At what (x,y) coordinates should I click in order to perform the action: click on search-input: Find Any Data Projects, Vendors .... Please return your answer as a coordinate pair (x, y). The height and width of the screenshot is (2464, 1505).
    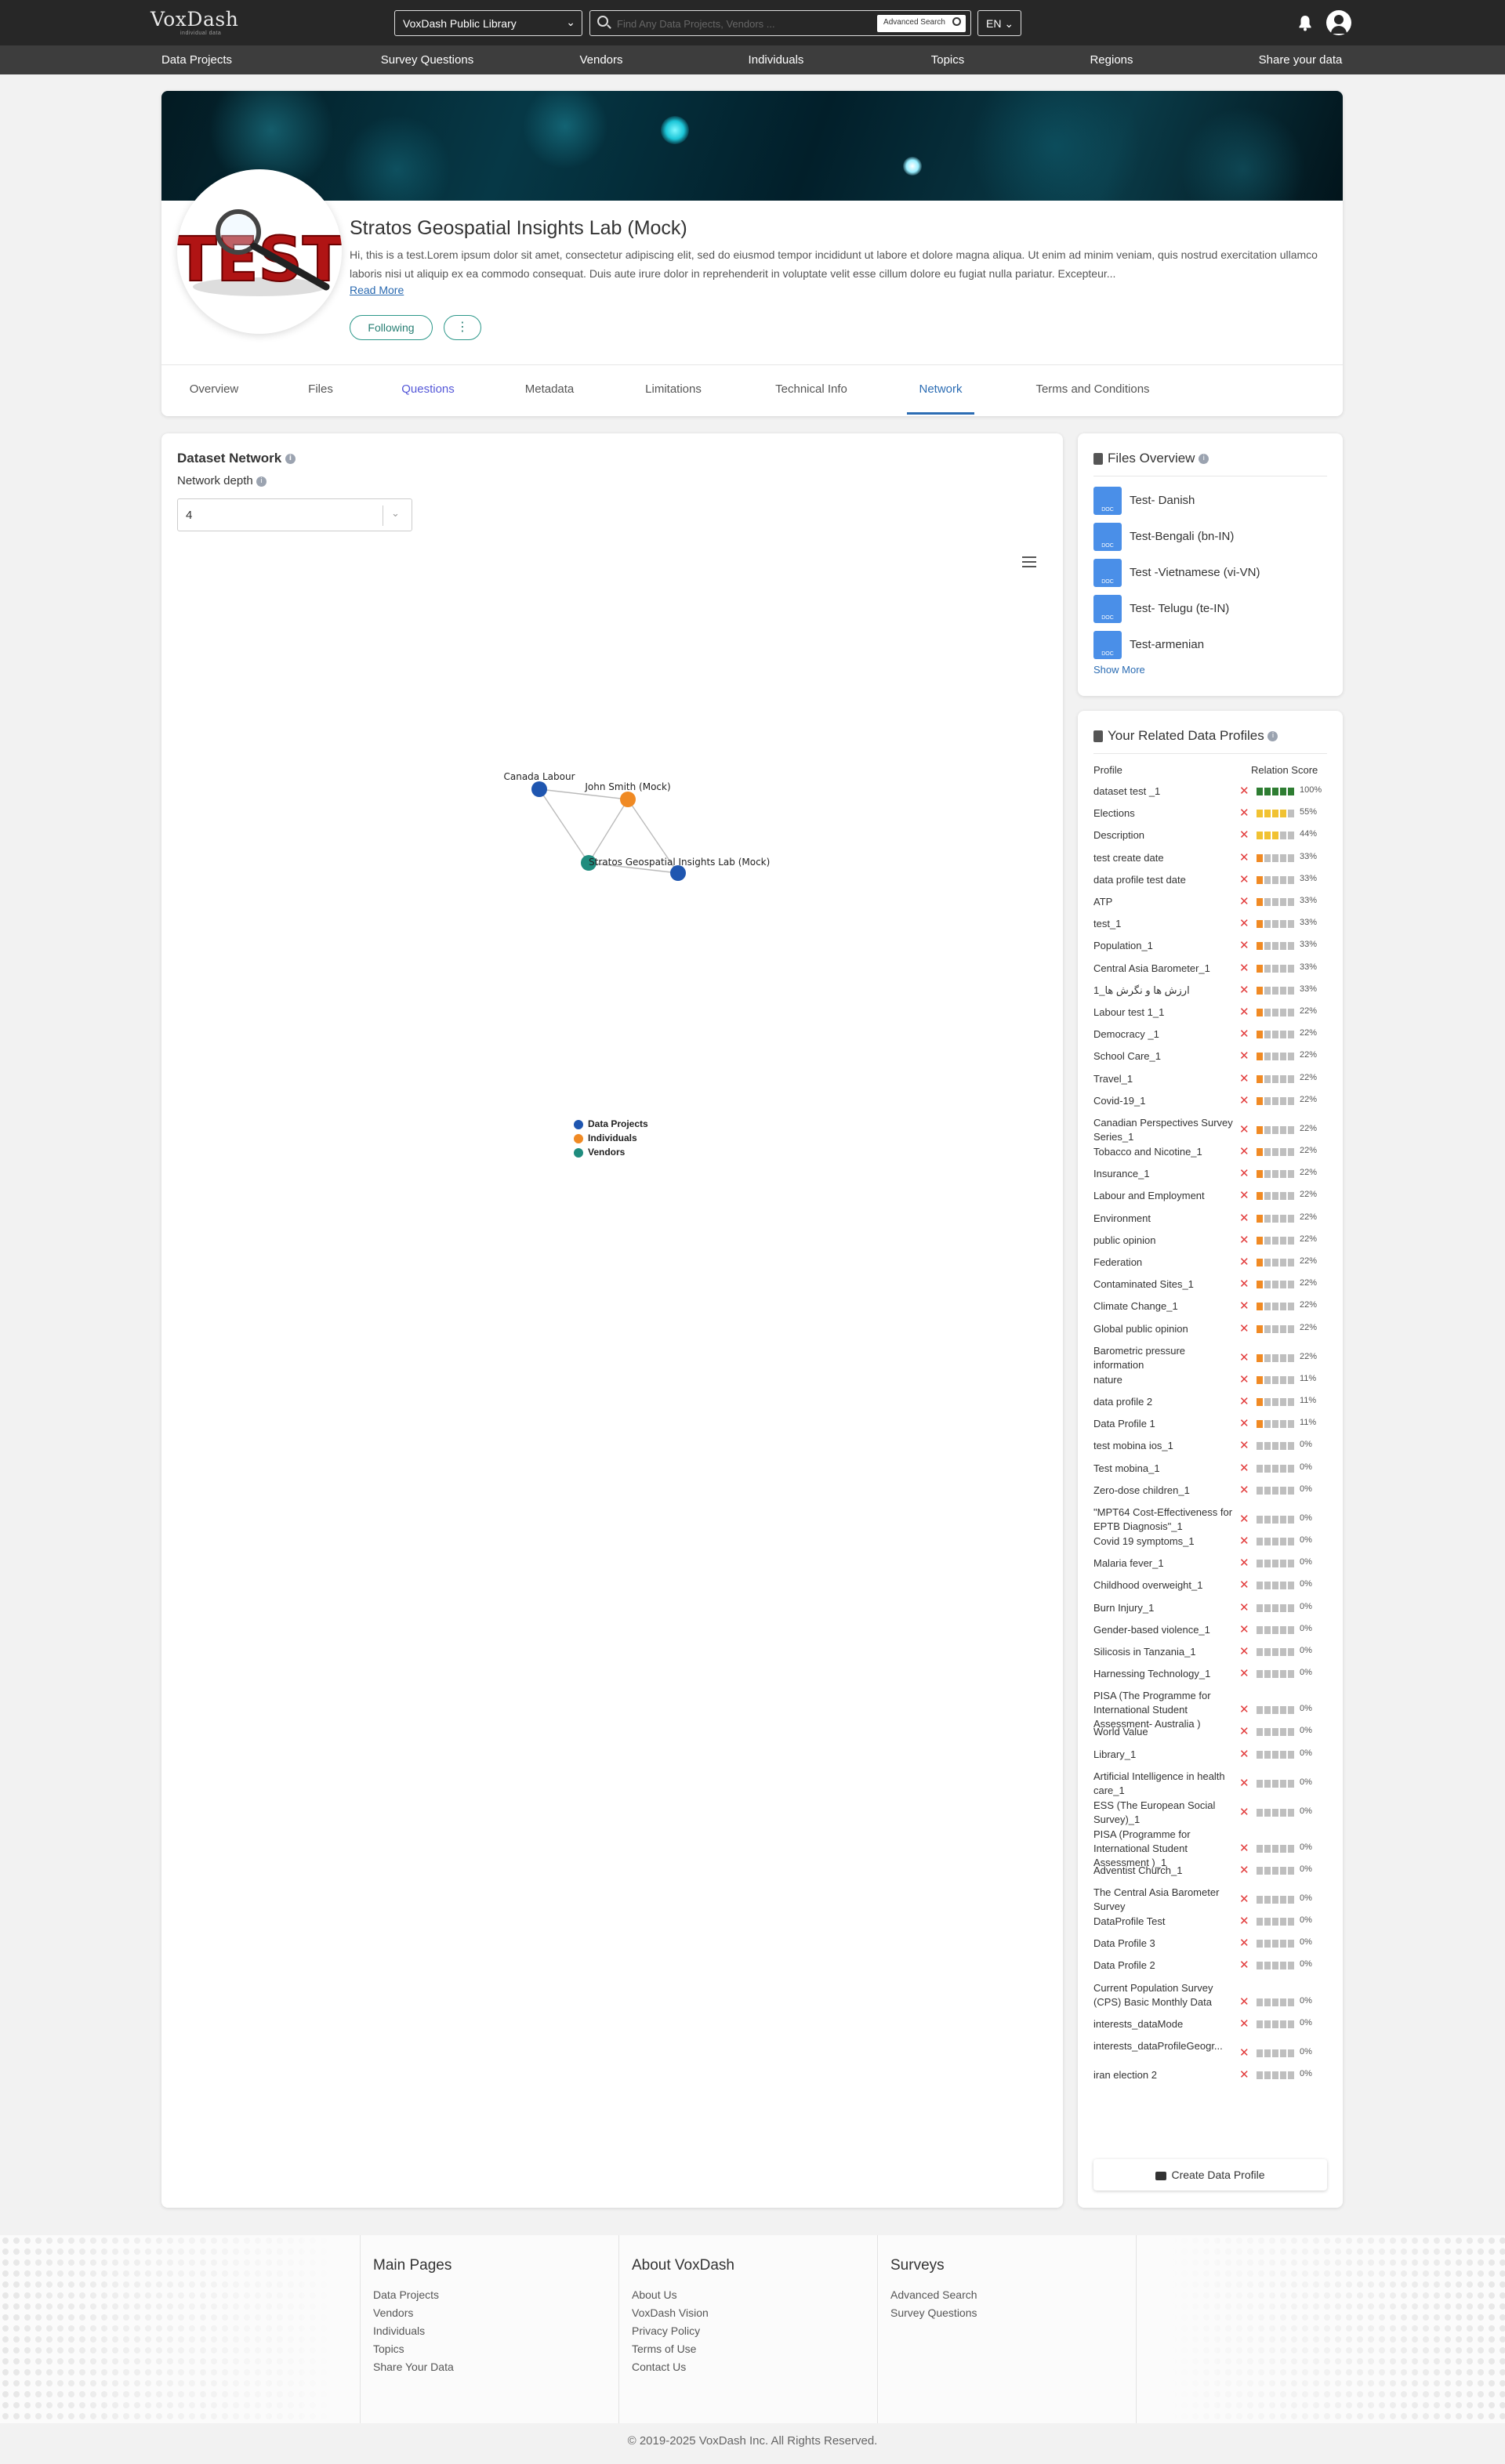
    Looking at the image, I should click on (696, 24).